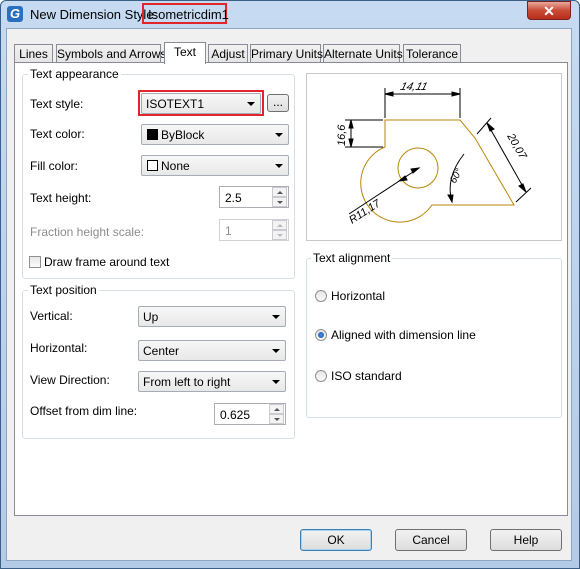 The width and height of the screenshot is (580, 569). What do you see at coordinates (175, 166) in the screenshot?
I see `fill-color-value: None` at bounding box center [175, 166].